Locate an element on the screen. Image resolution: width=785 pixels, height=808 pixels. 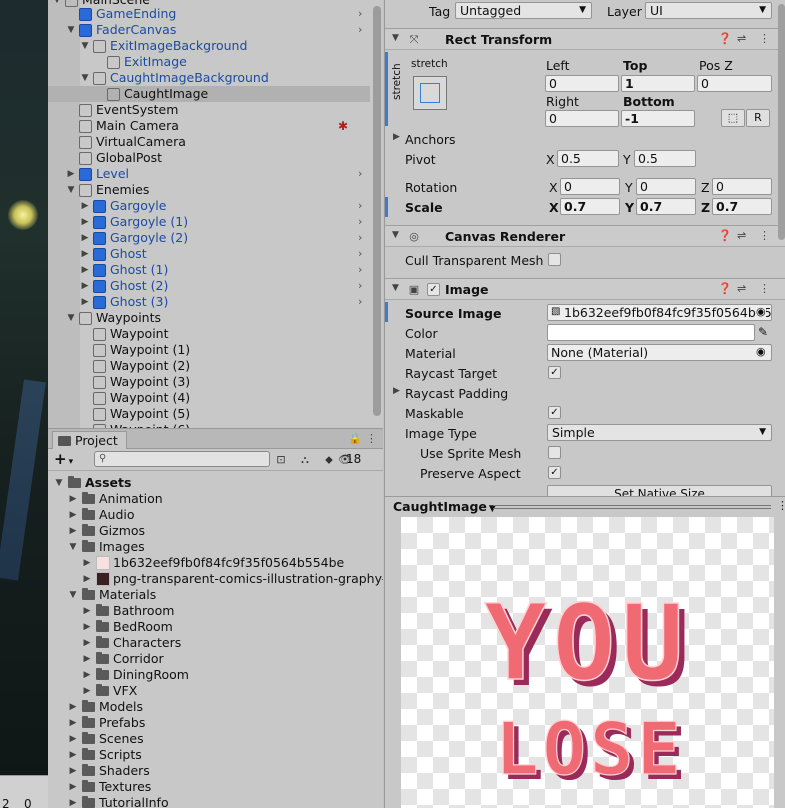
image-type-dropdown: Simple ▼ is located at coordinates (659, 432).